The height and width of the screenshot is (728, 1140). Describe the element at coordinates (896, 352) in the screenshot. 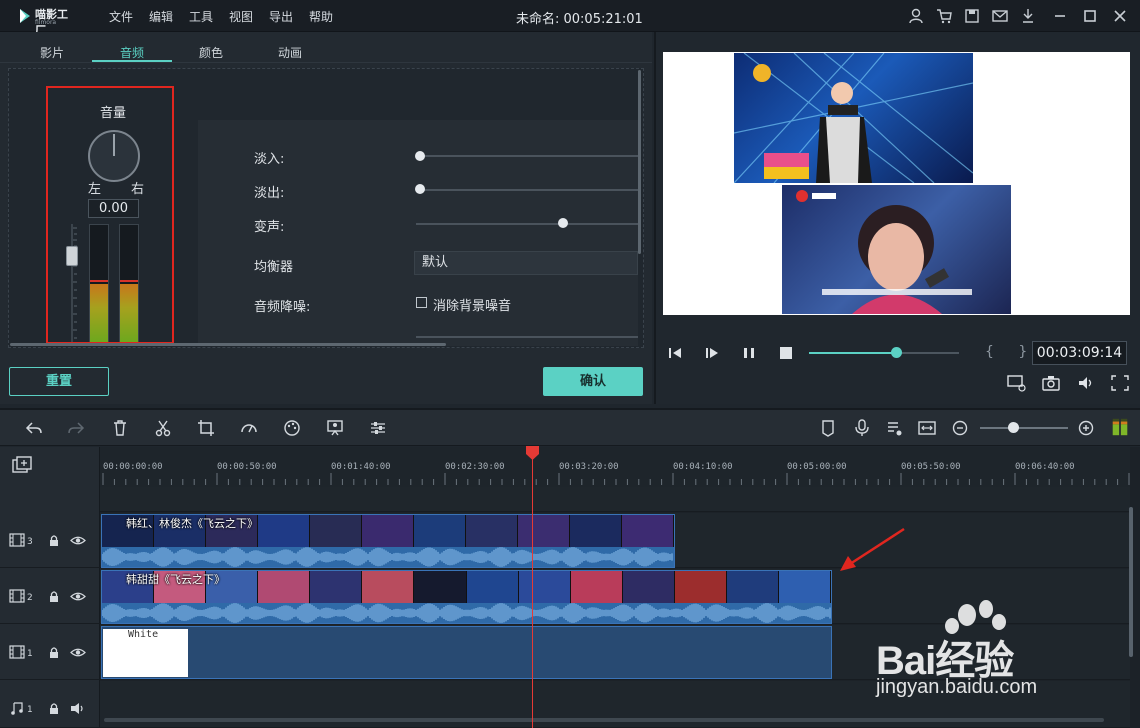

I see `playback-progress-knob` at that location.